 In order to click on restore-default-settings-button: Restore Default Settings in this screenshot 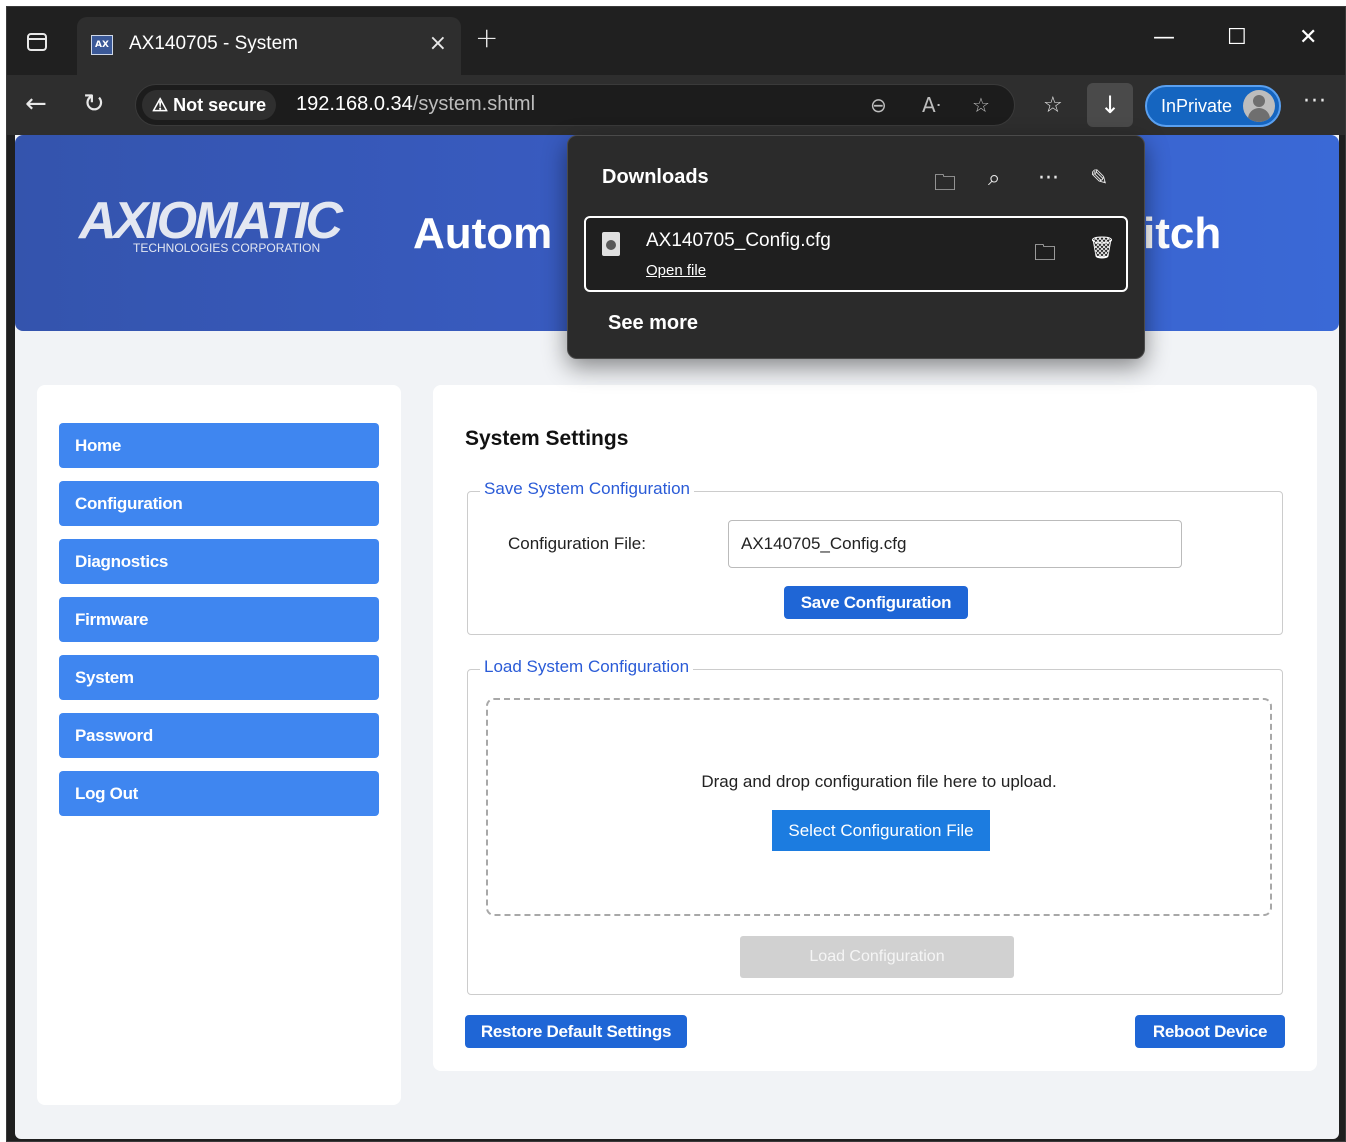, I will do `click(576, 1031)`.